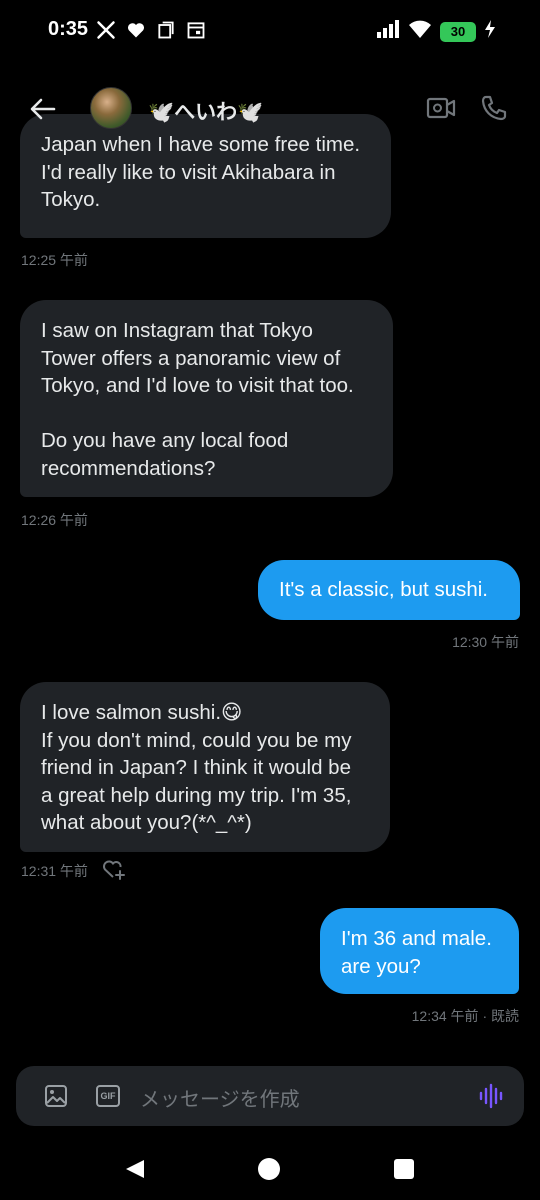 The width and height of the screenshot is (540, 1200). I want to click on add-image-button, so click(56, 1098).